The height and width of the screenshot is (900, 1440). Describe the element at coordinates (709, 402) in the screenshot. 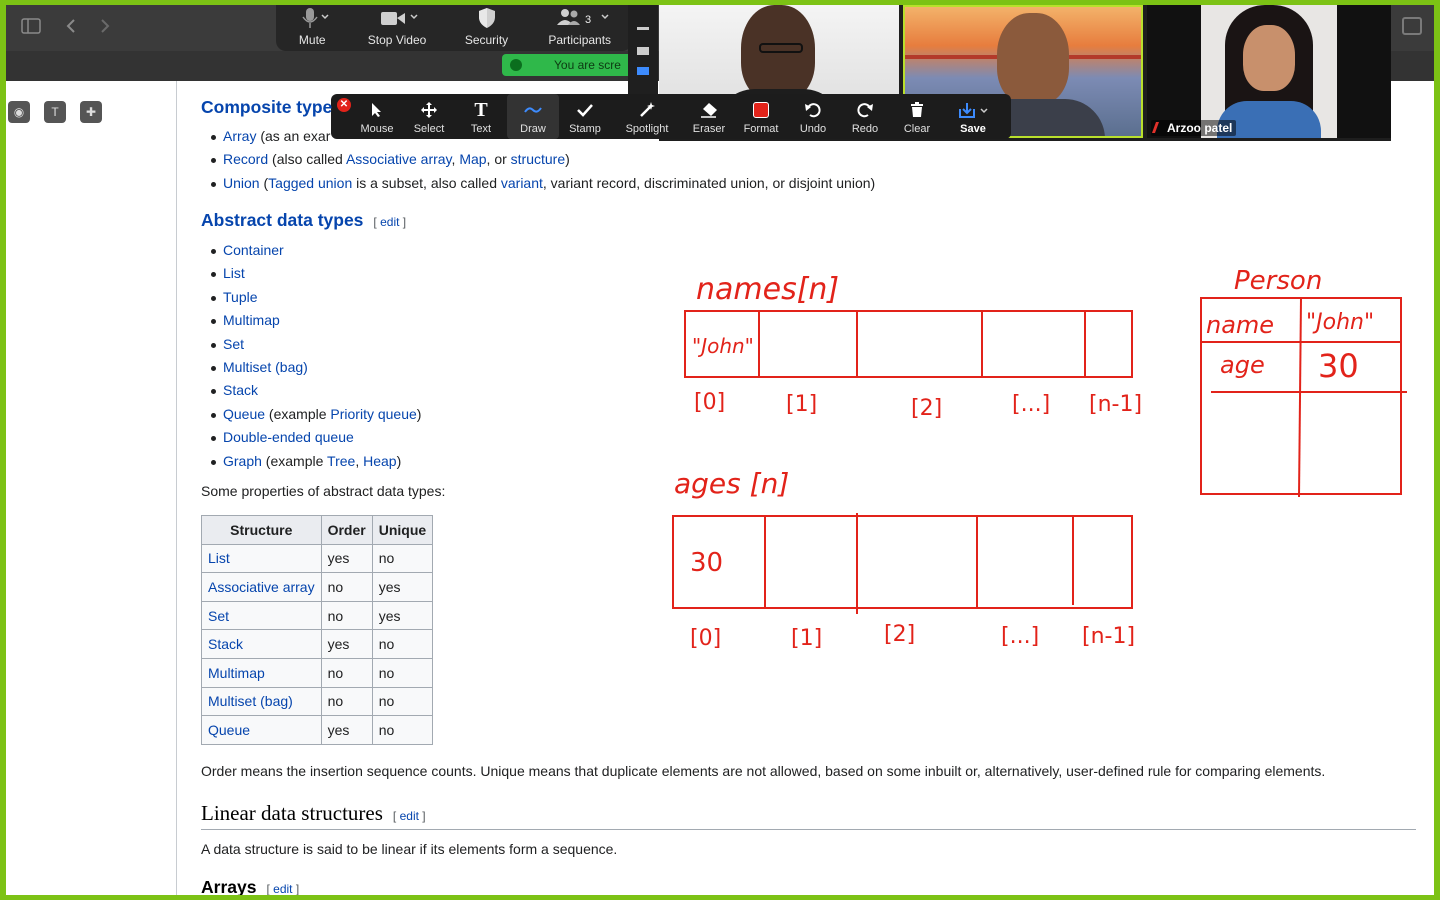

I see `names-index-label: [0]` at that location.